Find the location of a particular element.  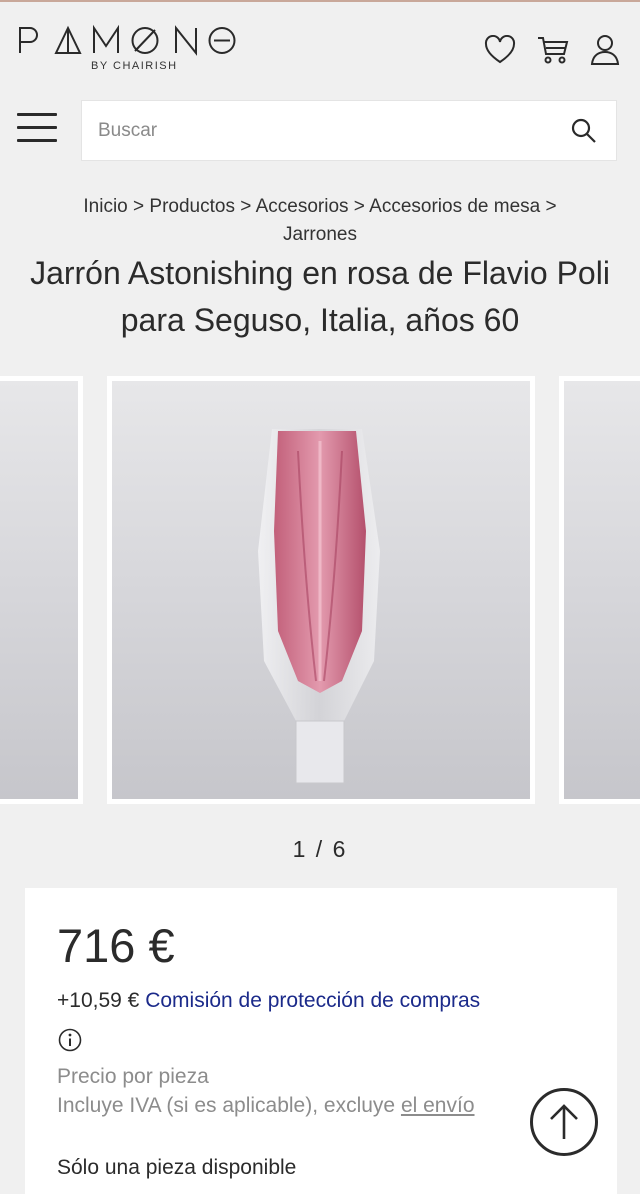

arrow-up-icon is located at coordinates (564, 1121).